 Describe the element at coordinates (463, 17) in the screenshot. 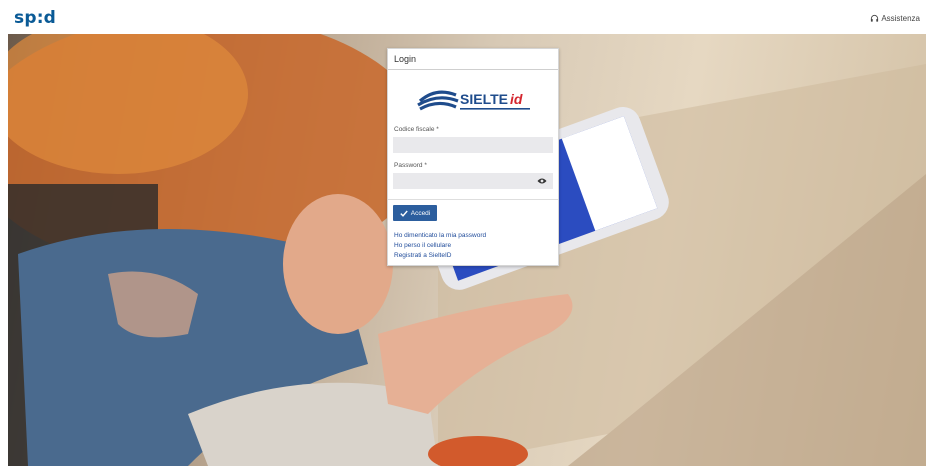

I see `top-bar: sp:d Assistenza` at that location.